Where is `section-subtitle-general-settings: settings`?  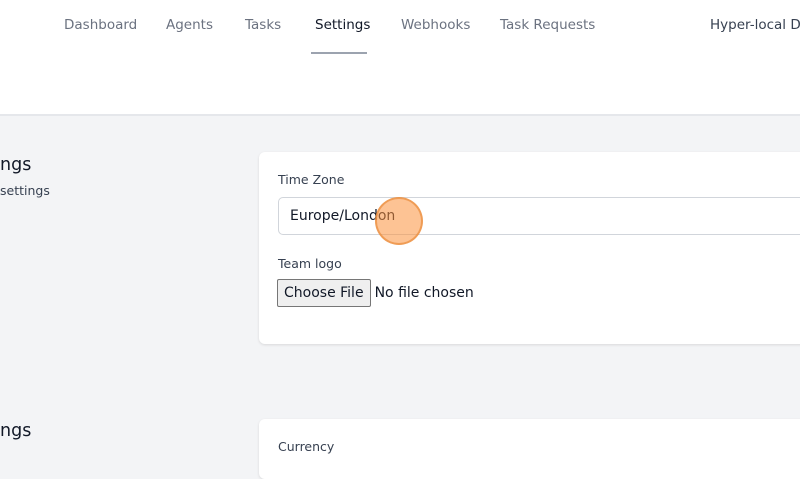
section-subtitle-general-settings: settings is located at coordinates (25, 190).